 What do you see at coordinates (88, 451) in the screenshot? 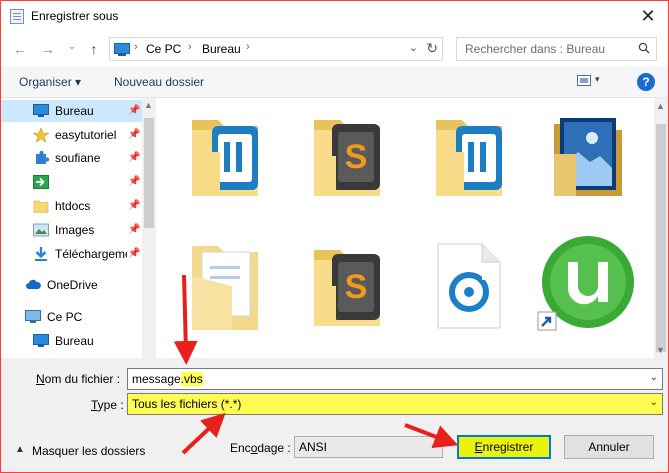
I see `hide-folders-button: Masquer les dossiers` at bounding box center [88, 451].